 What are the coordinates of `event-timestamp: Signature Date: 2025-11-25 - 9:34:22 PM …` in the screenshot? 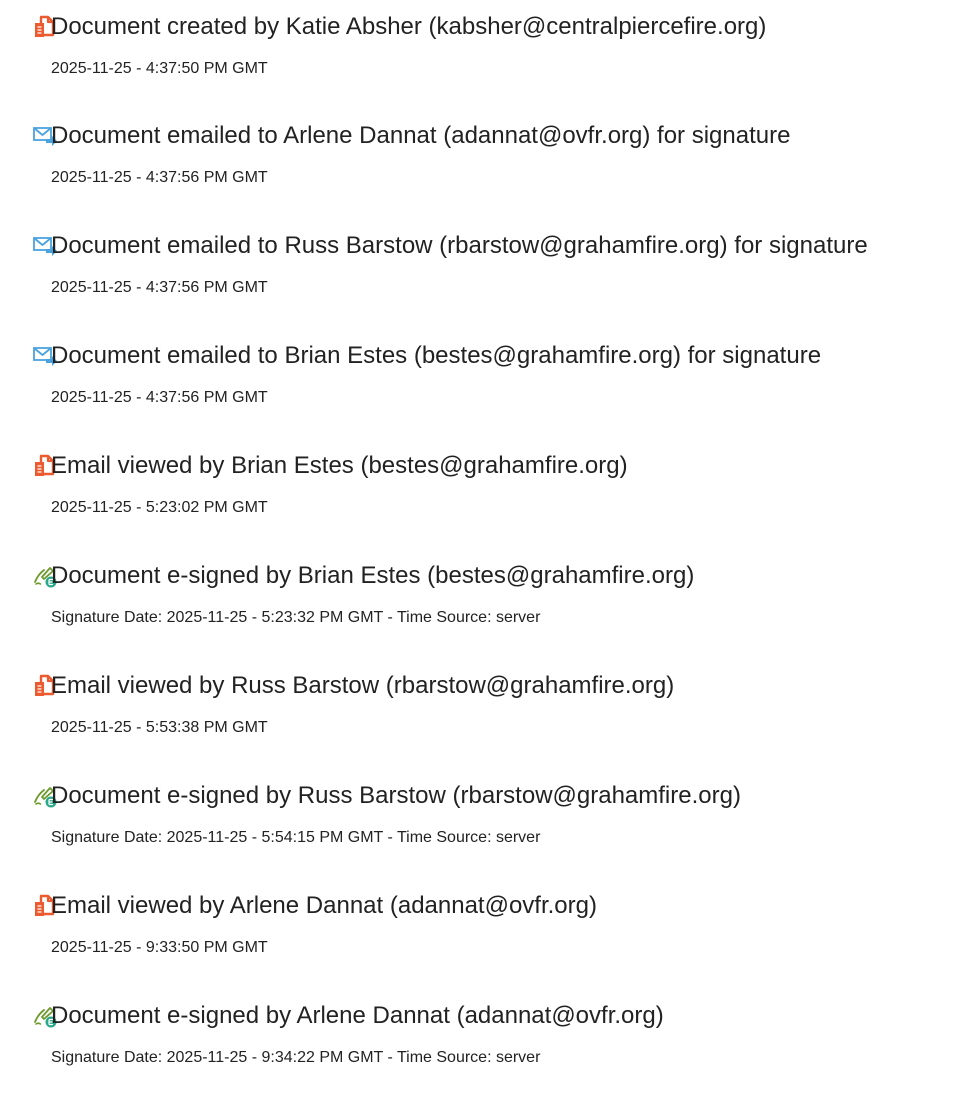 It's located at (296, 1057).